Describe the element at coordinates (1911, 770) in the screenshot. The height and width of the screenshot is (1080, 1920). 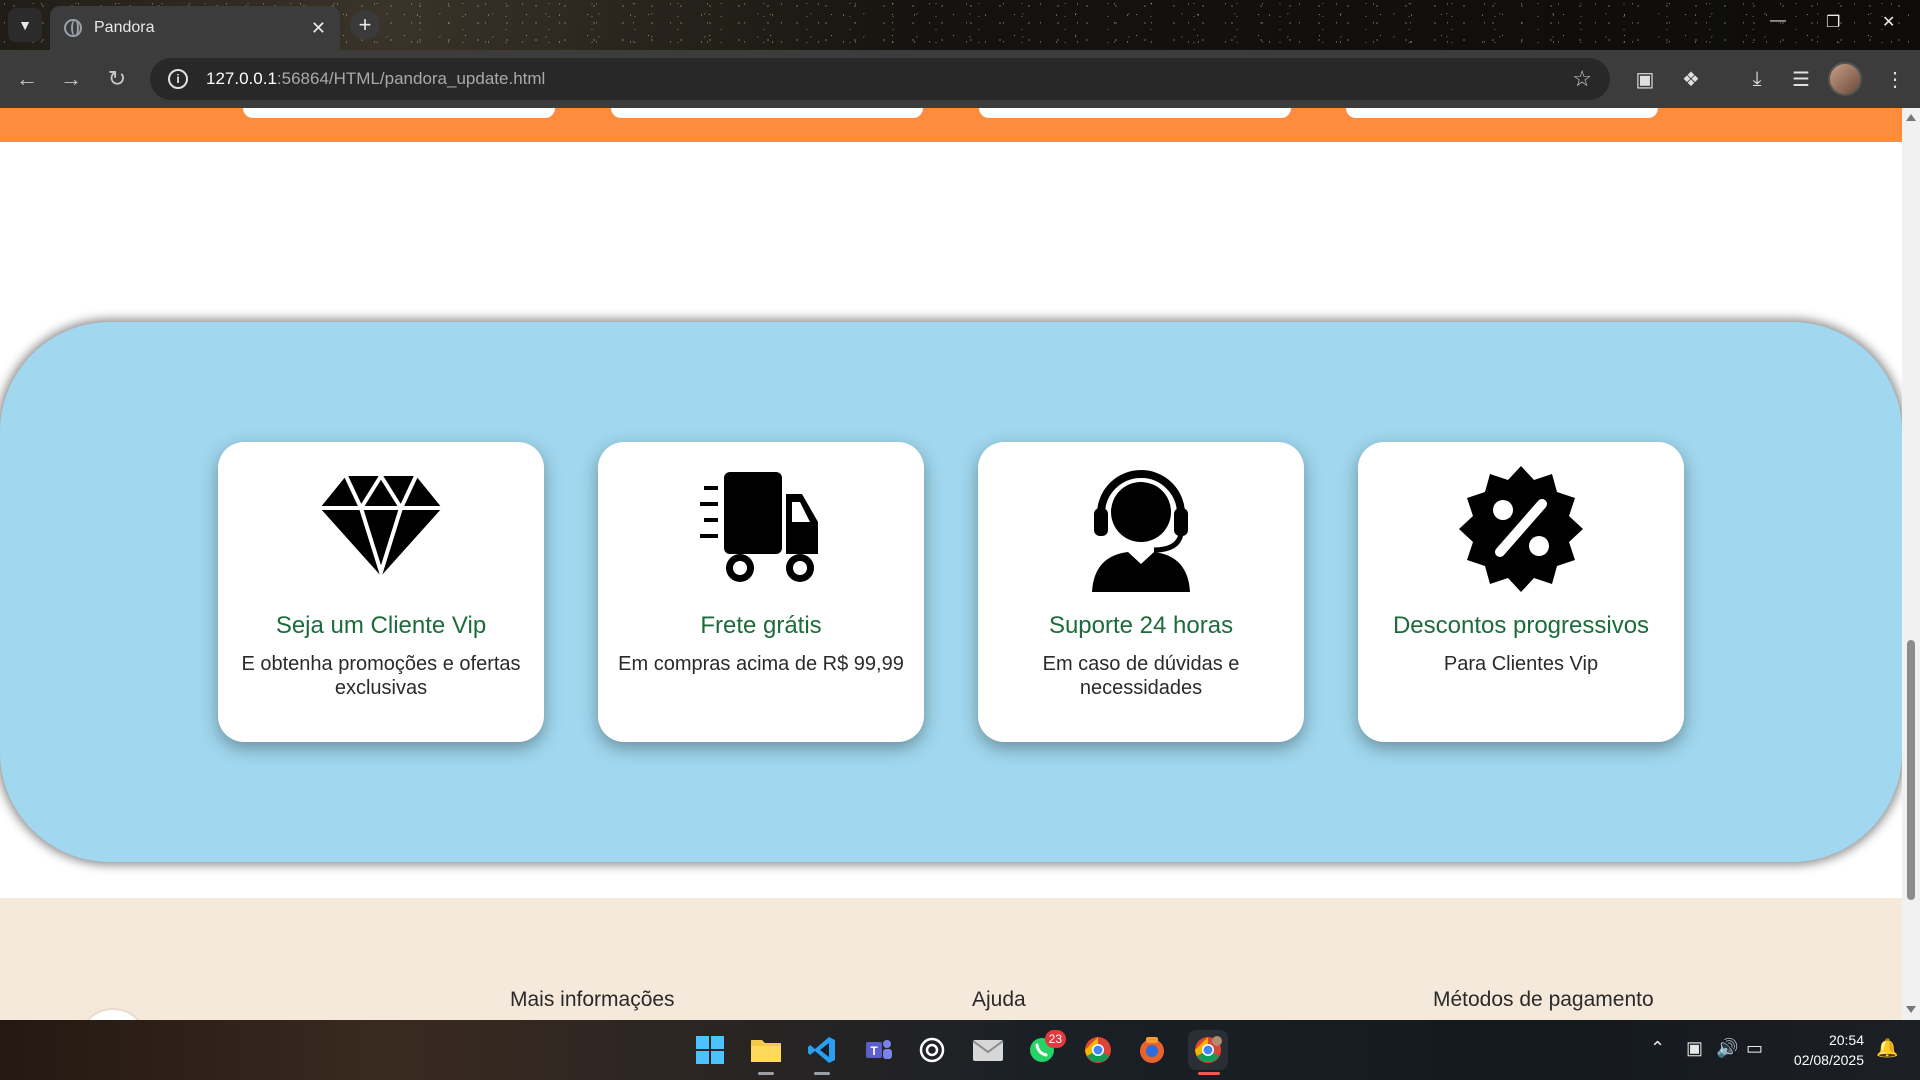
I see `scrollbar-thumb` at that location.